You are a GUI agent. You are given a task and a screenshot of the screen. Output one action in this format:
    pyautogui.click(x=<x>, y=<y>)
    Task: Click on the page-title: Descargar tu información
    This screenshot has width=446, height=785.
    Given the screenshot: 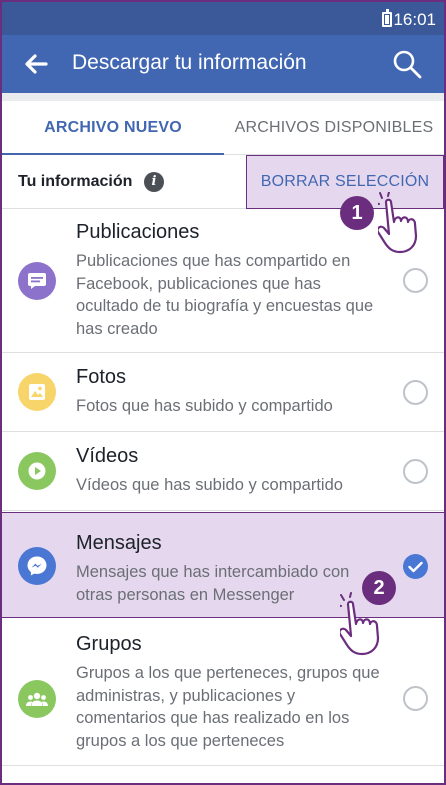 What is the action you would take?
    pyautogui.click(x=189, y=62)
    